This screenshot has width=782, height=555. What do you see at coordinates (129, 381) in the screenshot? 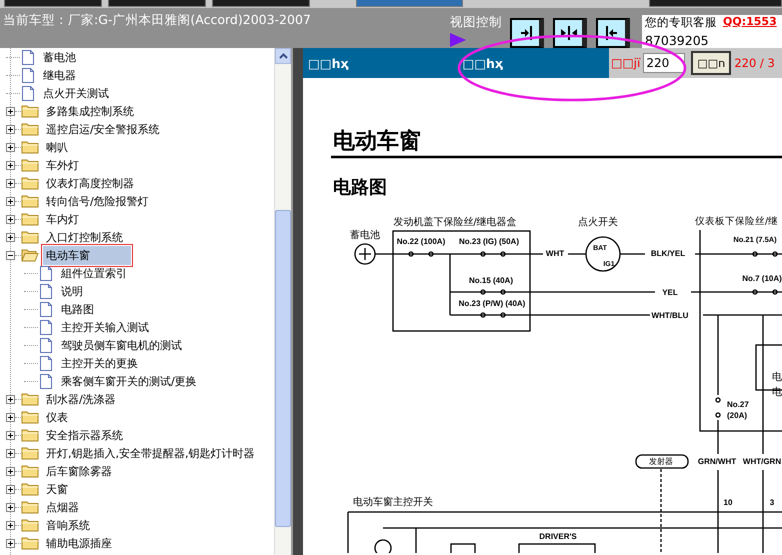
I see `tree-item: 乘客侧车窗开关的测试/更换` at bounding box center [129, 381].